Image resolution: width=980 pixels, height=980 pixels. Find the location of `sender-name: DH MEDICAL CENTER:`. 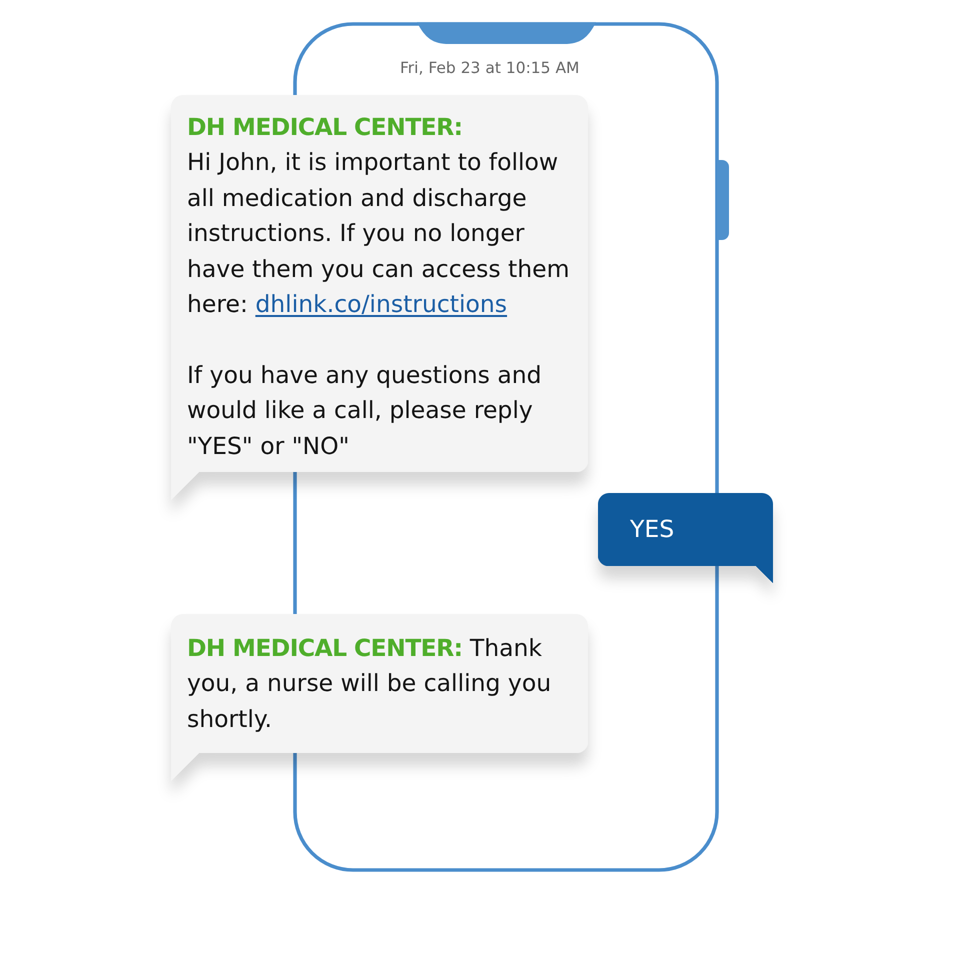

sender-name: DH MEDICAL CENTER: is located at coordinates (325, 127).